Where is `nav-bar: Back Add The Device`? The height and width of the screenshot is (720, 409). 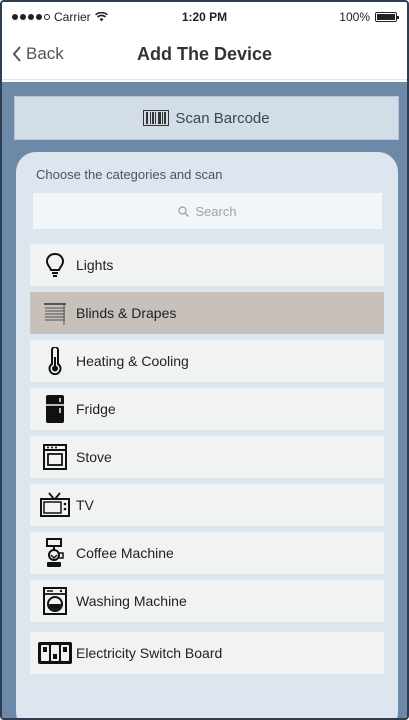
nav-bar: Back Add The Device is located at coordinates (204, 55).